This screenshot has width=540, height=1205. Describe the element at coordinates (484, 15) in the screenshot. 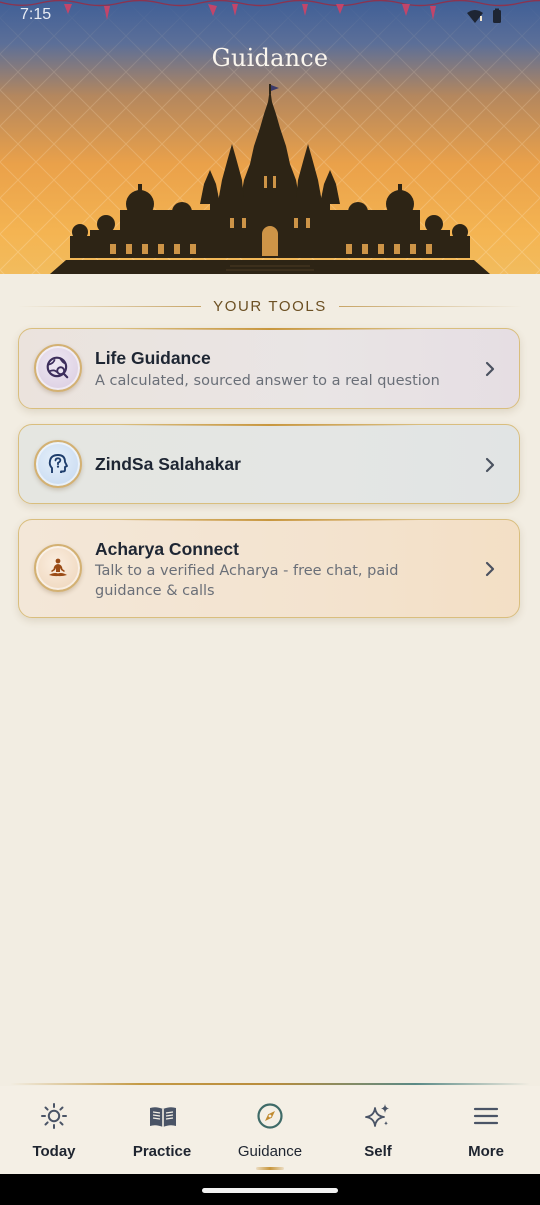

I see `wifi-battery-icon` at that location.